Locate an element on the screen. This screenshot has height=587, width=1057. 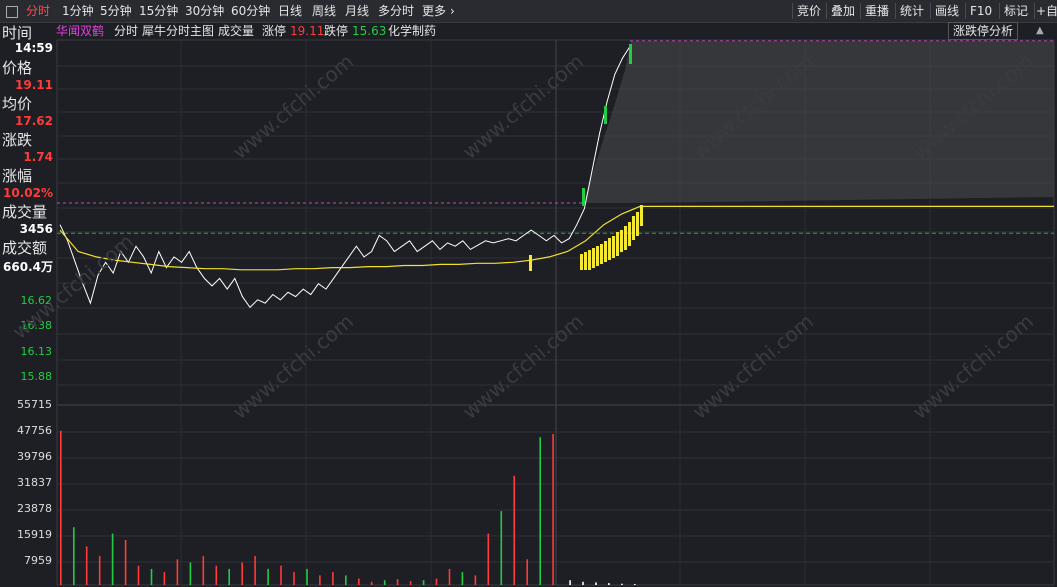
limit-fill-area is located at coordinates (818, 122).